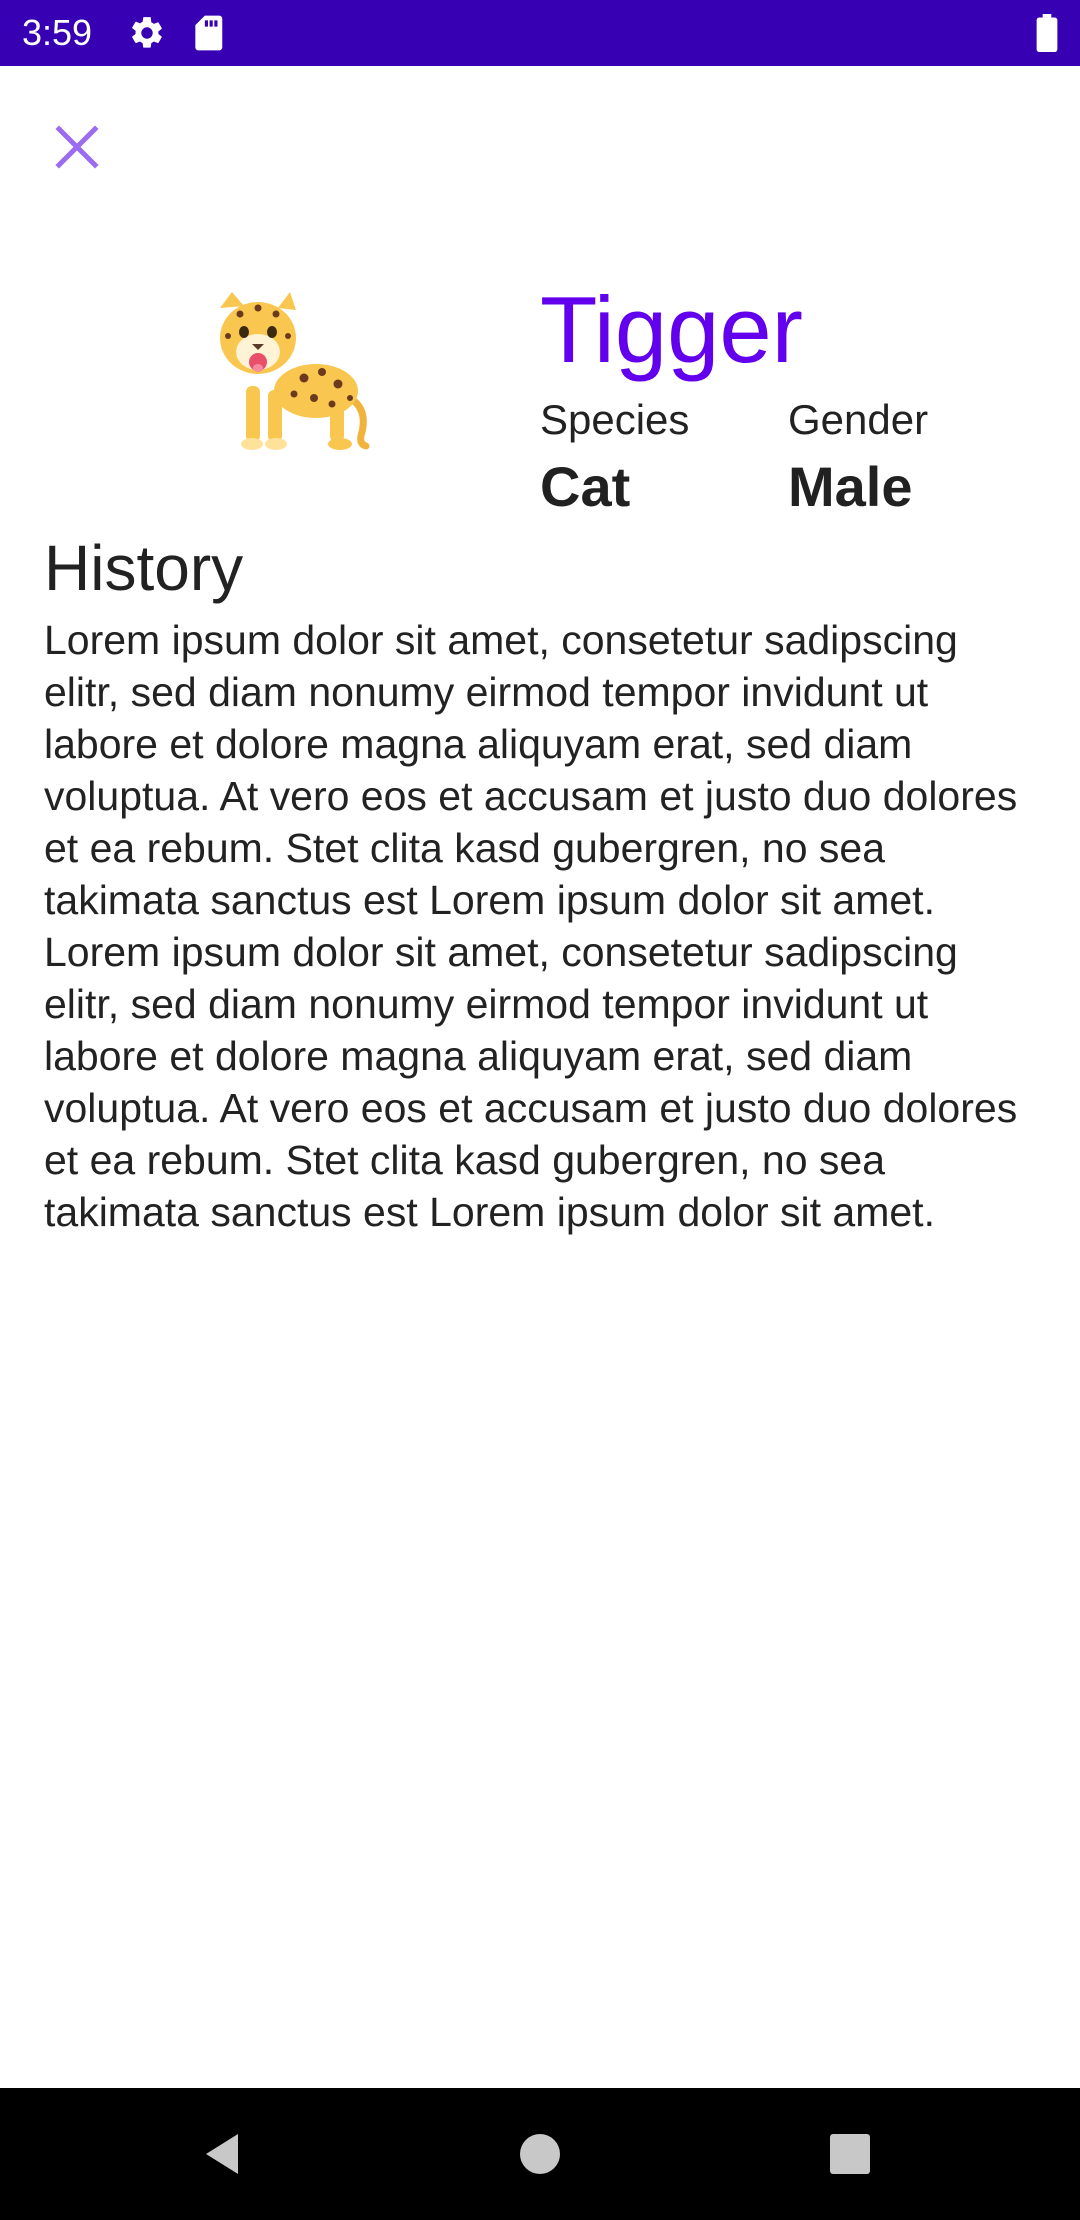 This screenshot has height=2220, width=1080. Describe the element at coordinates (585, 486) in the screenshot. I see `species-value: Cat` at that location.